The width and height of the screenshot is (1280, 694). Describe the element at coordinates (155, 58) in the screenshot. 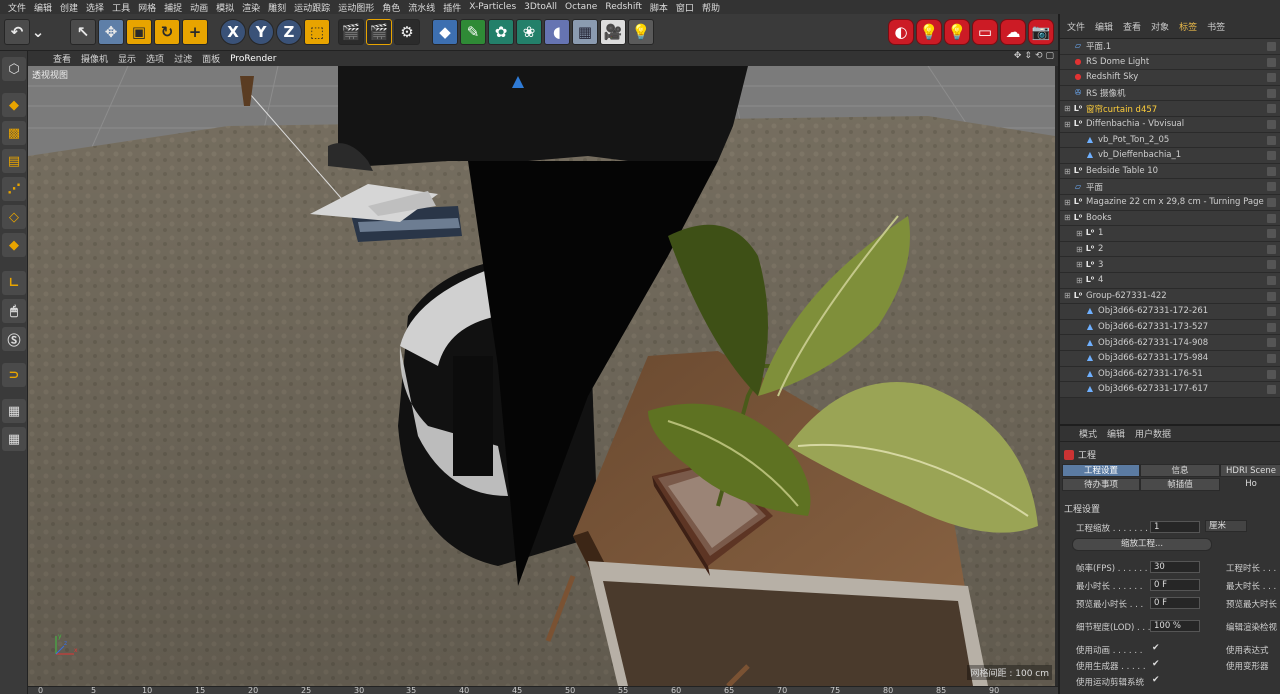

I see `viewport-menu-options: 选项` at that location.